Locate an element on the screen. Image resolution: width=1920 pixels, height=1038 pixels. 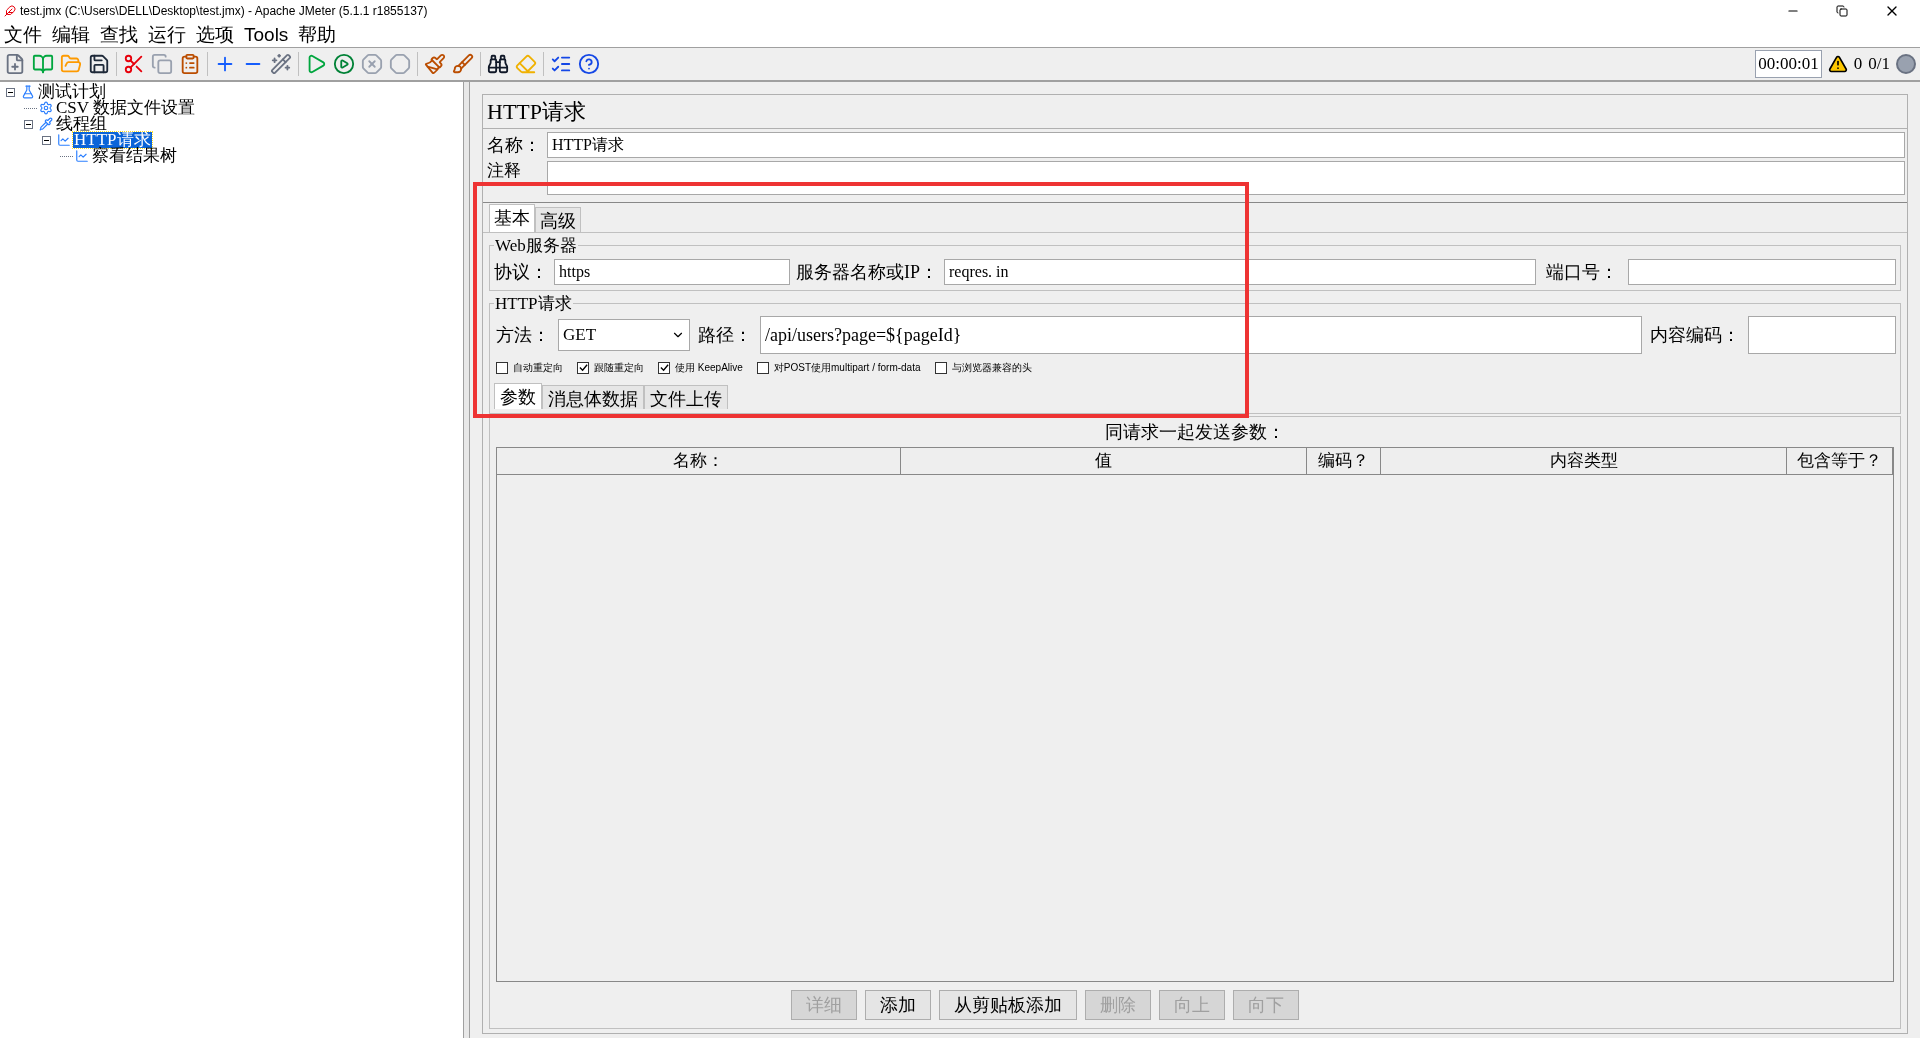
panel-title: HTTP请求 is located at coordinates (536, 112).